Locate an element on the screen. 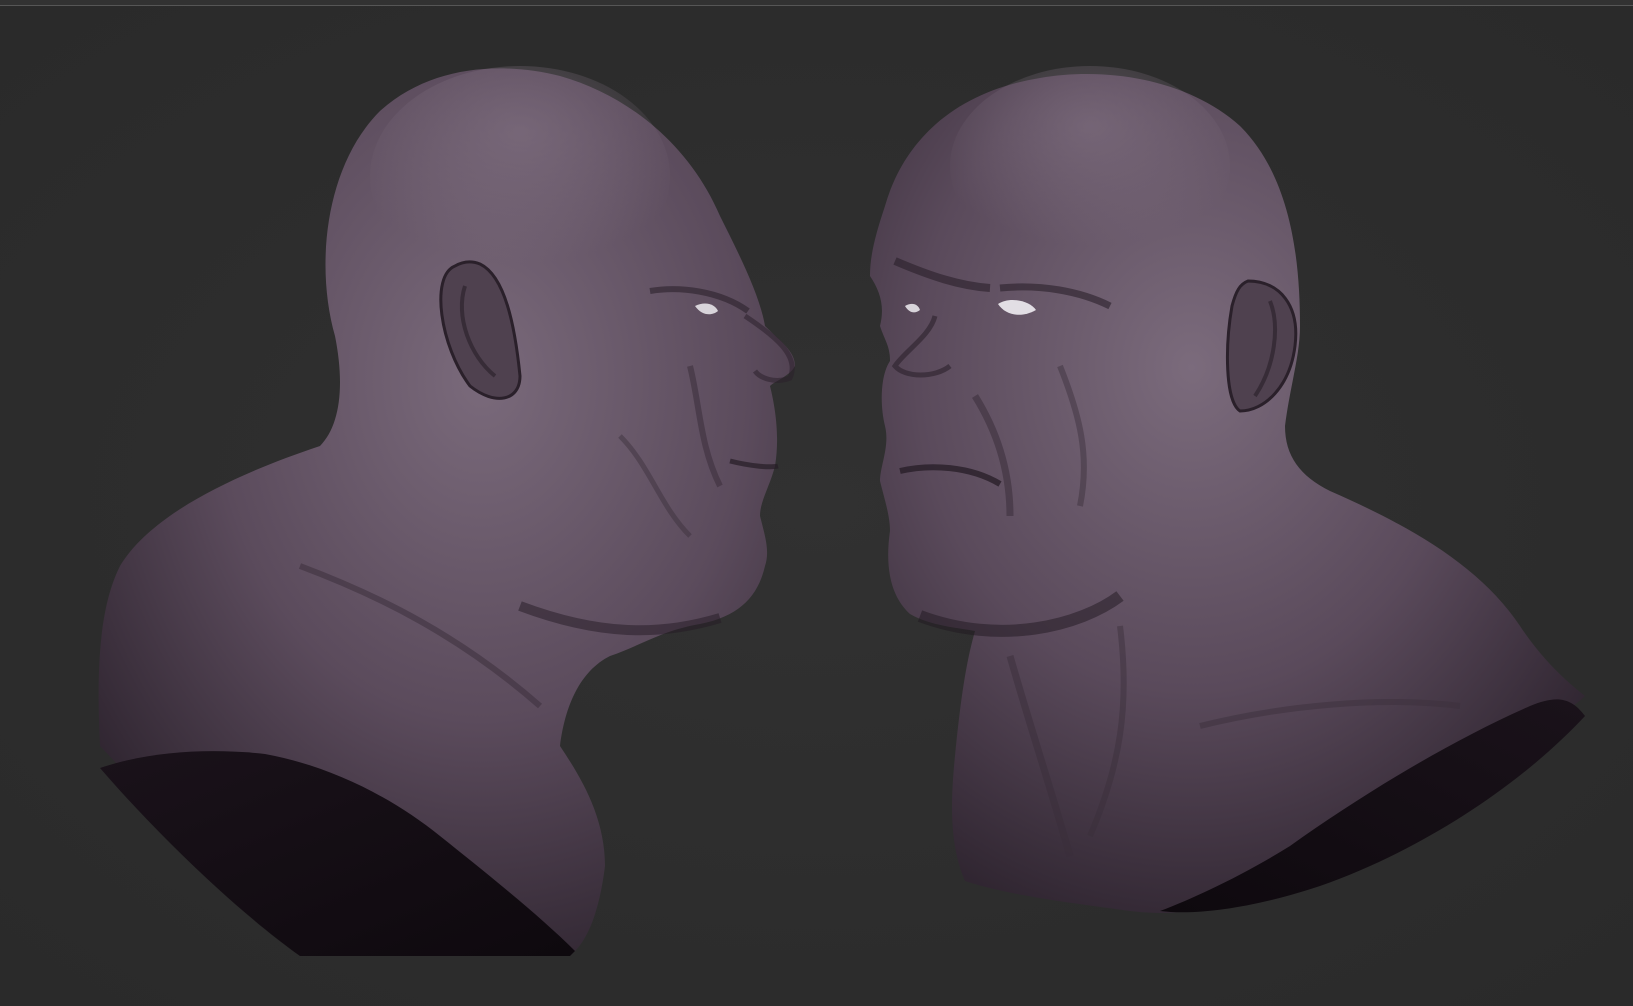 The height and width of the screenshot is (1006, 1633). bust-right-highlight is located at coordinates (1090, 166).